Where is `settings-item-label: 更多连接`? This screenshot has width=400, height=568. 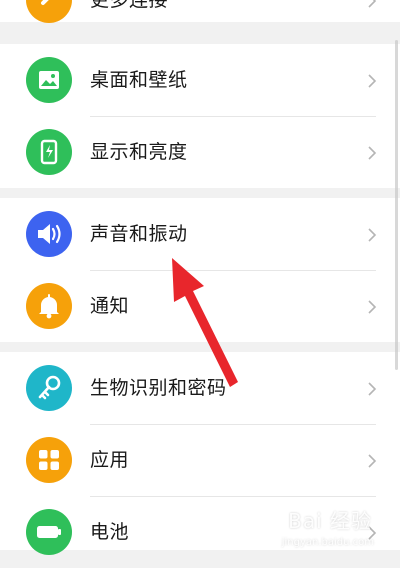
settings-item-label: 更多连接 is located at coordinates (129, 5).